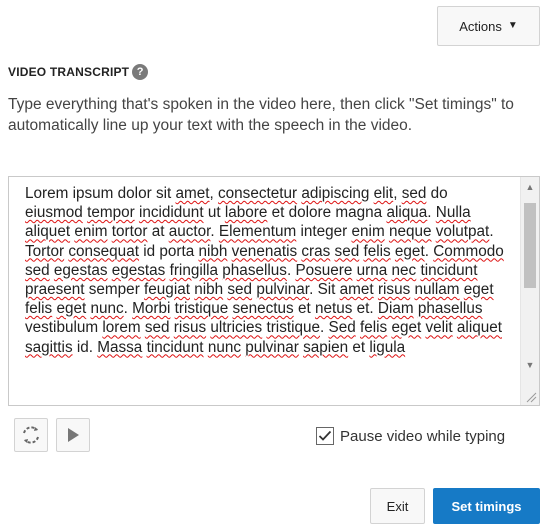 This screenshot has width=541, height=524. Describe the element at coordinates (151, 309) in the screenshot. I see `spellcheck-word: Morbi` at that location.